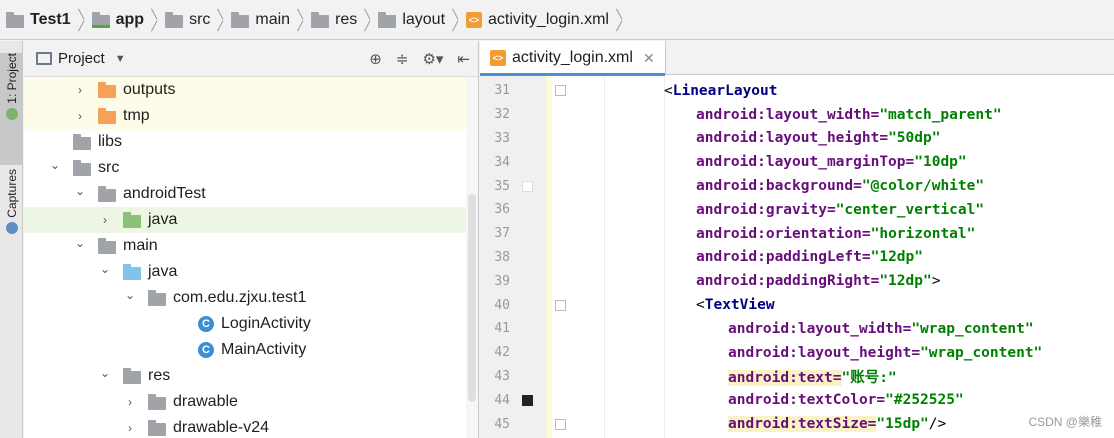 This screenshot has height=438, width=1114. What do you see at coordinates (200, 19) in the screenshot?
I see `breadcrumb-label: src` at bounding box center [200, 19].